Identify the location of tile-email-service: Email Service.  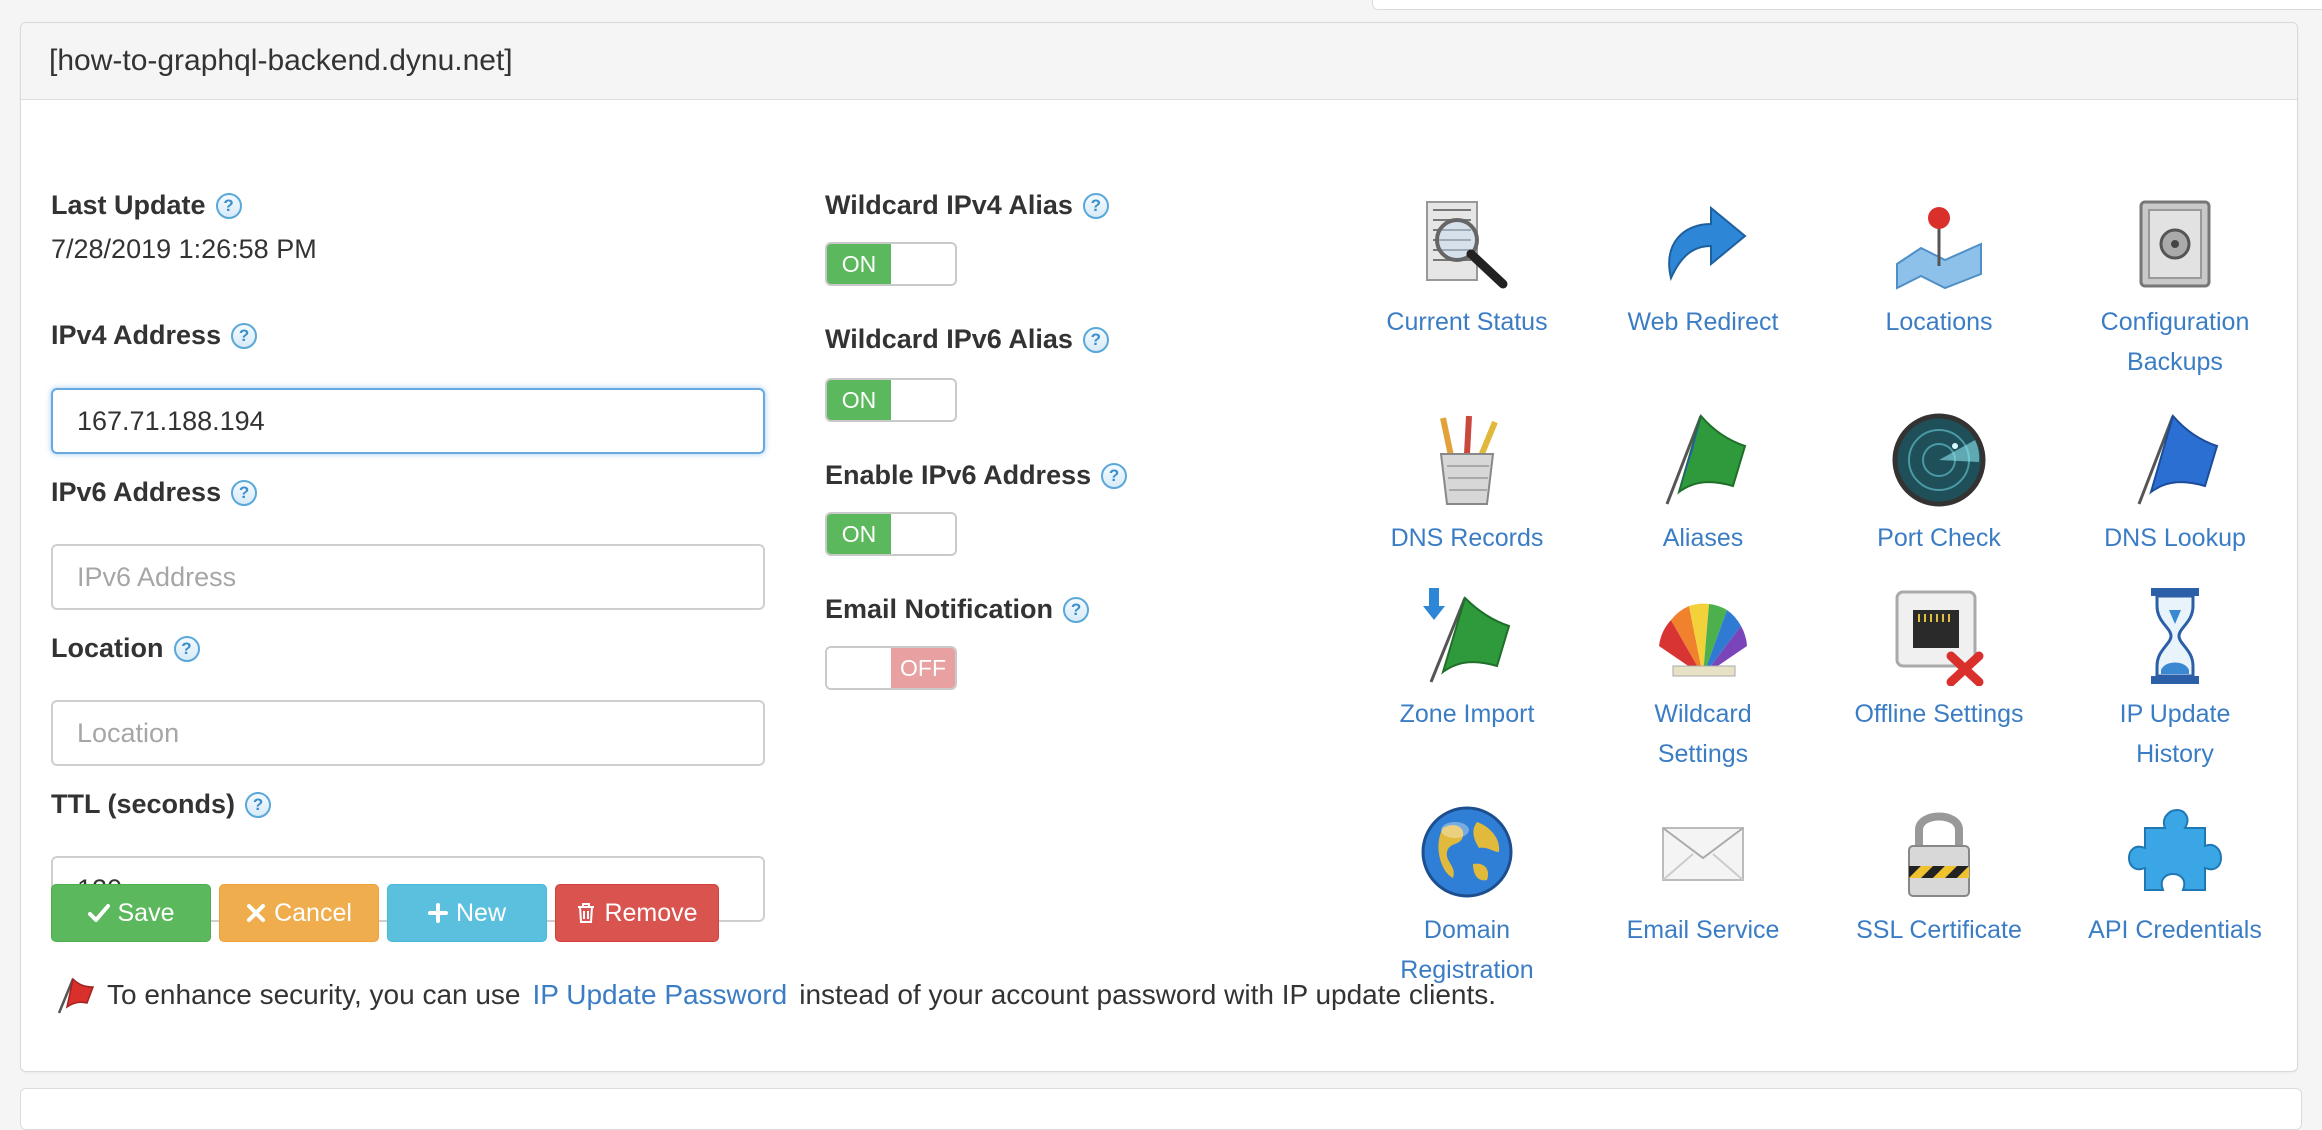
(1703, 876).